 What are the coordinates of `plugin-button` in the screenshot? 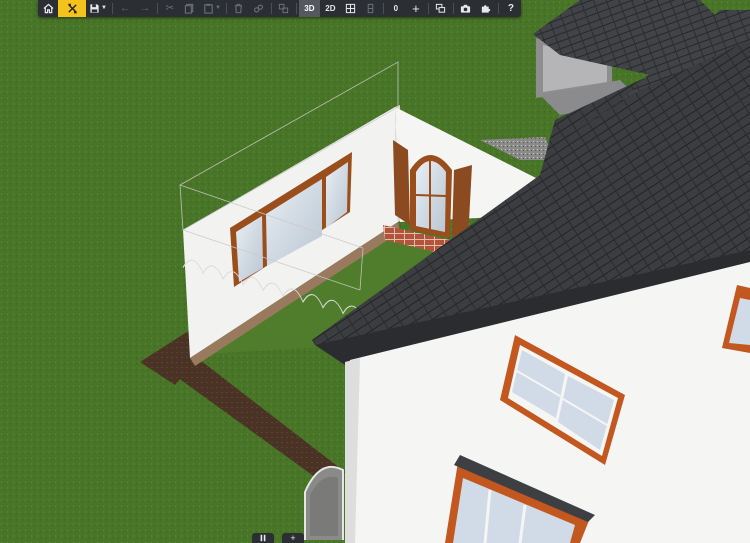 It's located at (486, 8).